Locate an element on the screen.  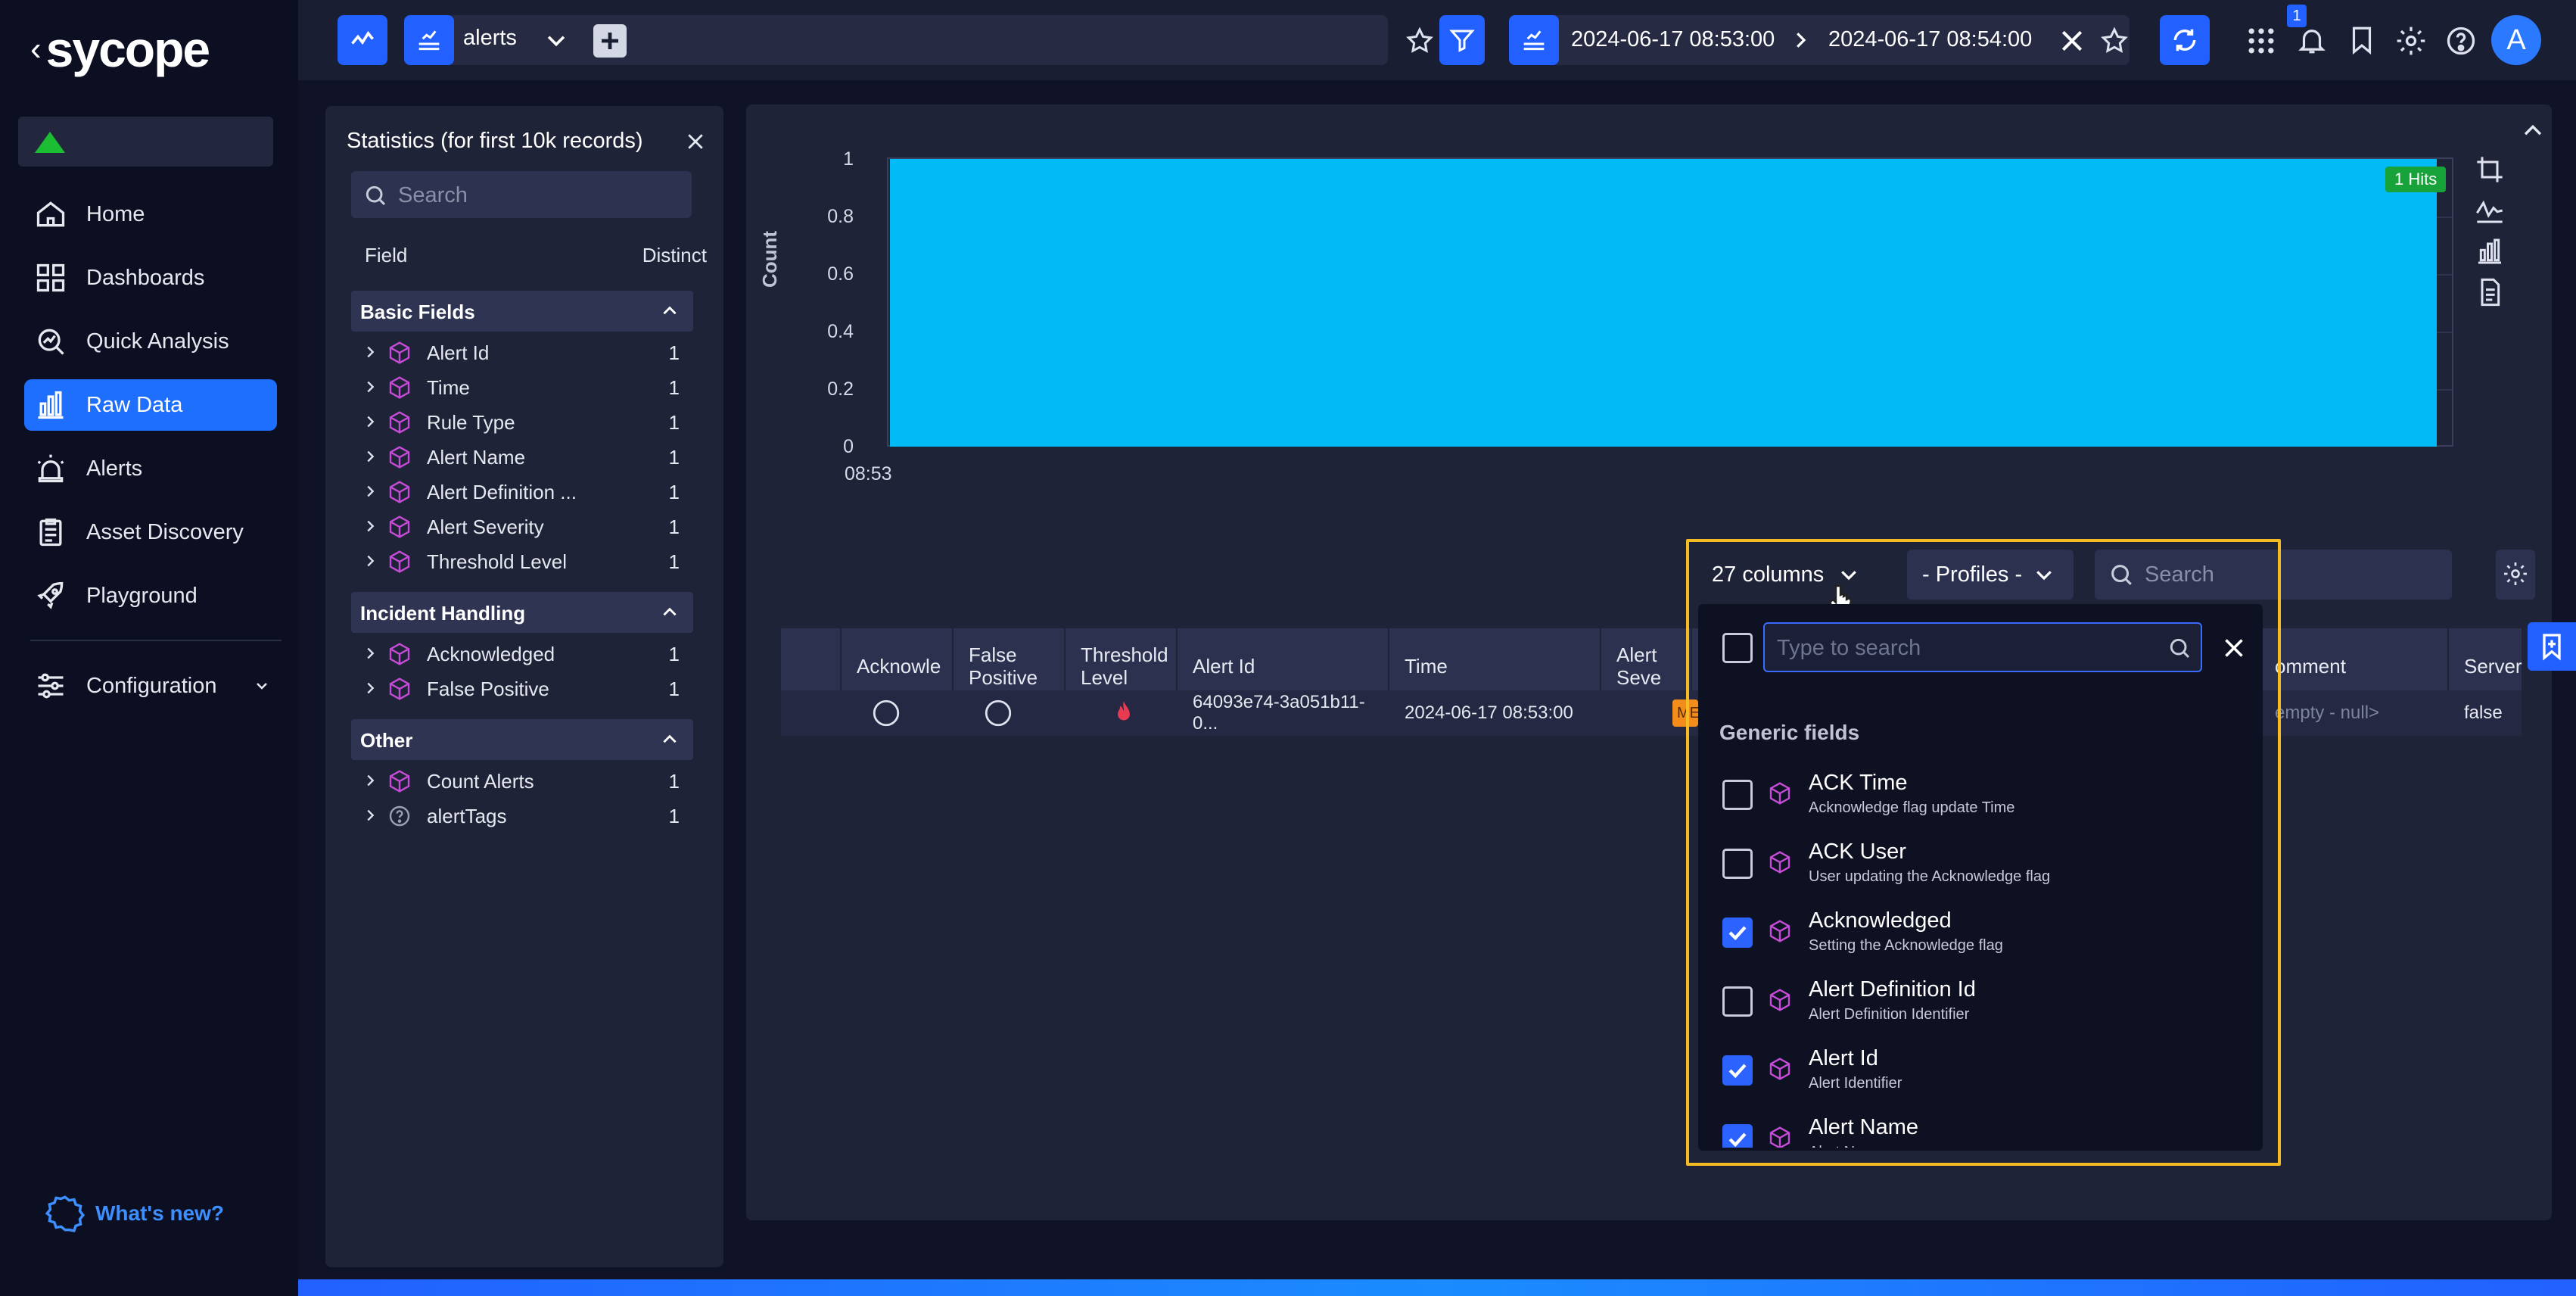
field-row: Alert Name 1 is located at coordinates (522, 457).